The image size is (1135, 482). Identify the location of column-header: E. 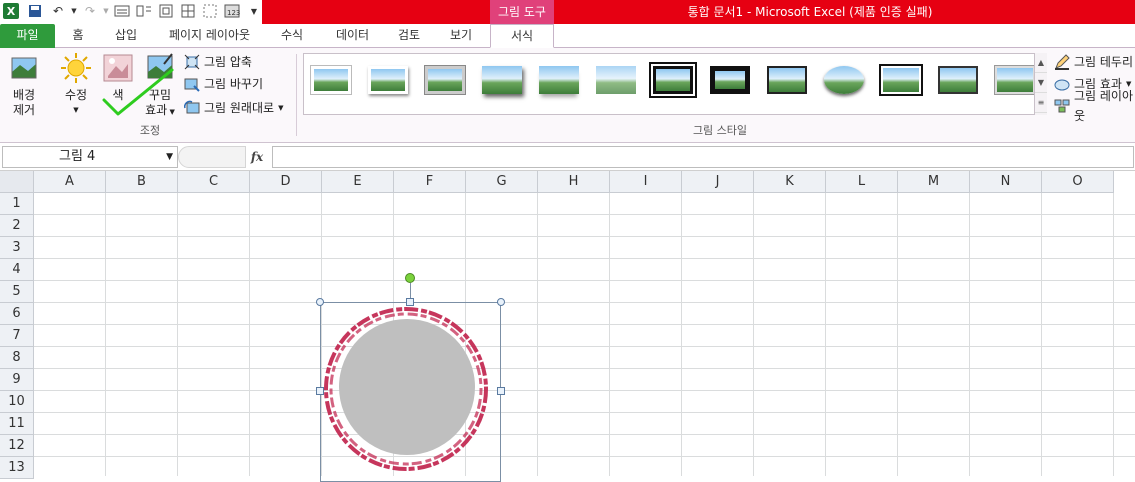
(358, 182).